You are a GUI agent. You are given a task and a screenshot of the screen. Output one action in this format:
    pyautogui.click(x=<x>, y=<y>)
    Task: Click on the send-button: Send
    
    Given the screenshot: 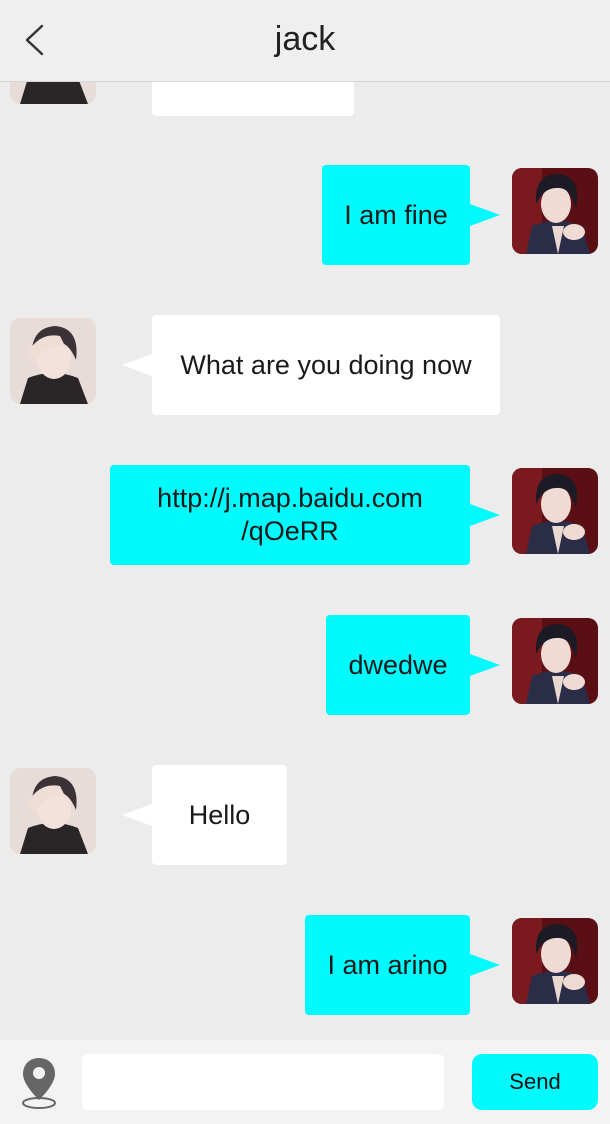 What is the action you would take?
    pyautogui.click(x=535, y=1082)
    